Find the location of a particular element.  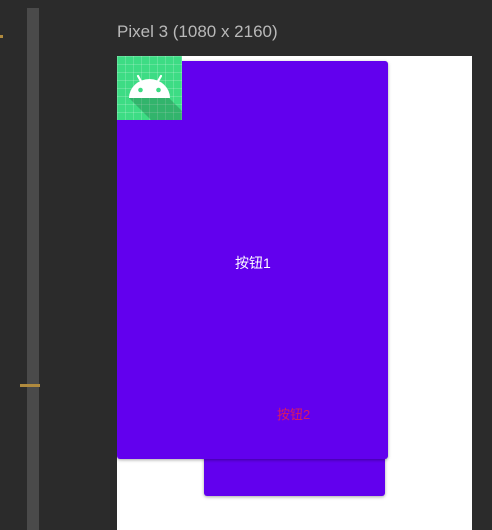

guideline-marker is located at coordinates (30, 385).